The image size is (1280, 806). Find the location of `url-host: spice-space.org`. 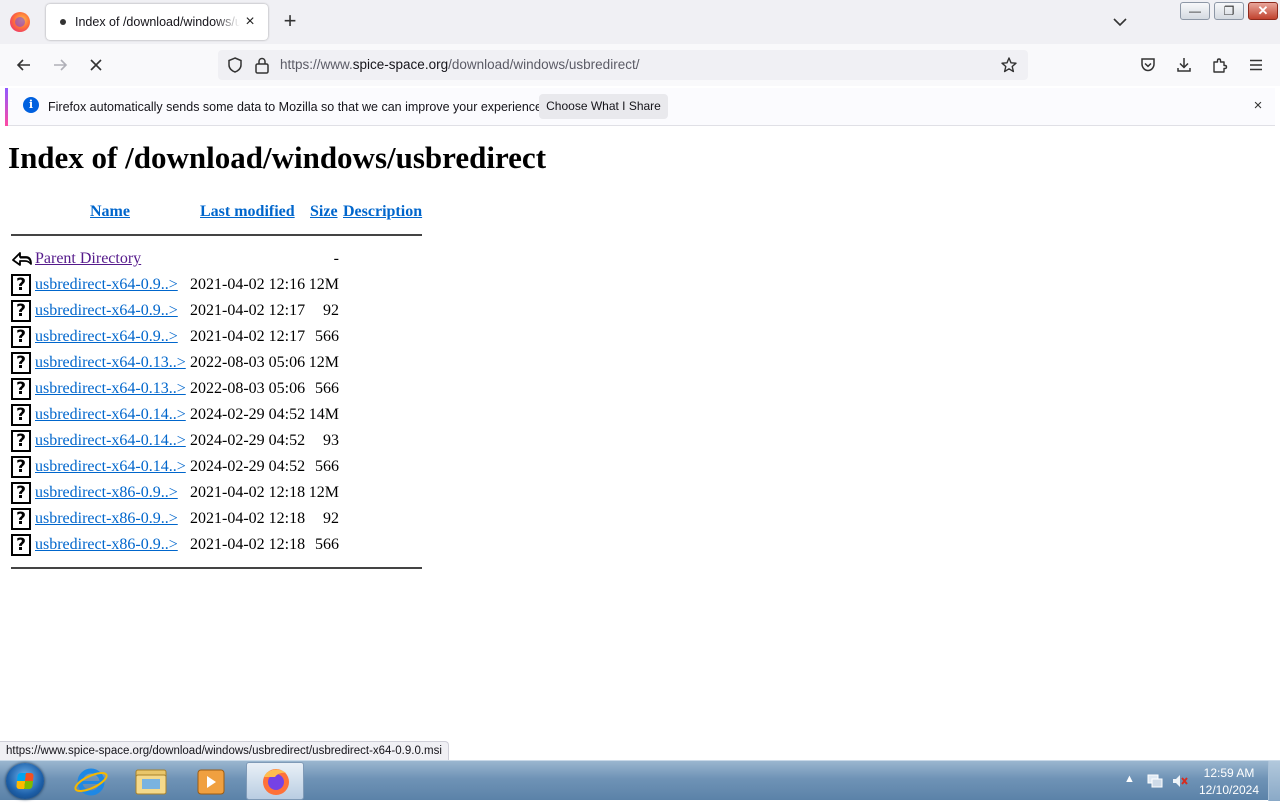

url-host: spice-space.org is located at coordinates (400, 64).